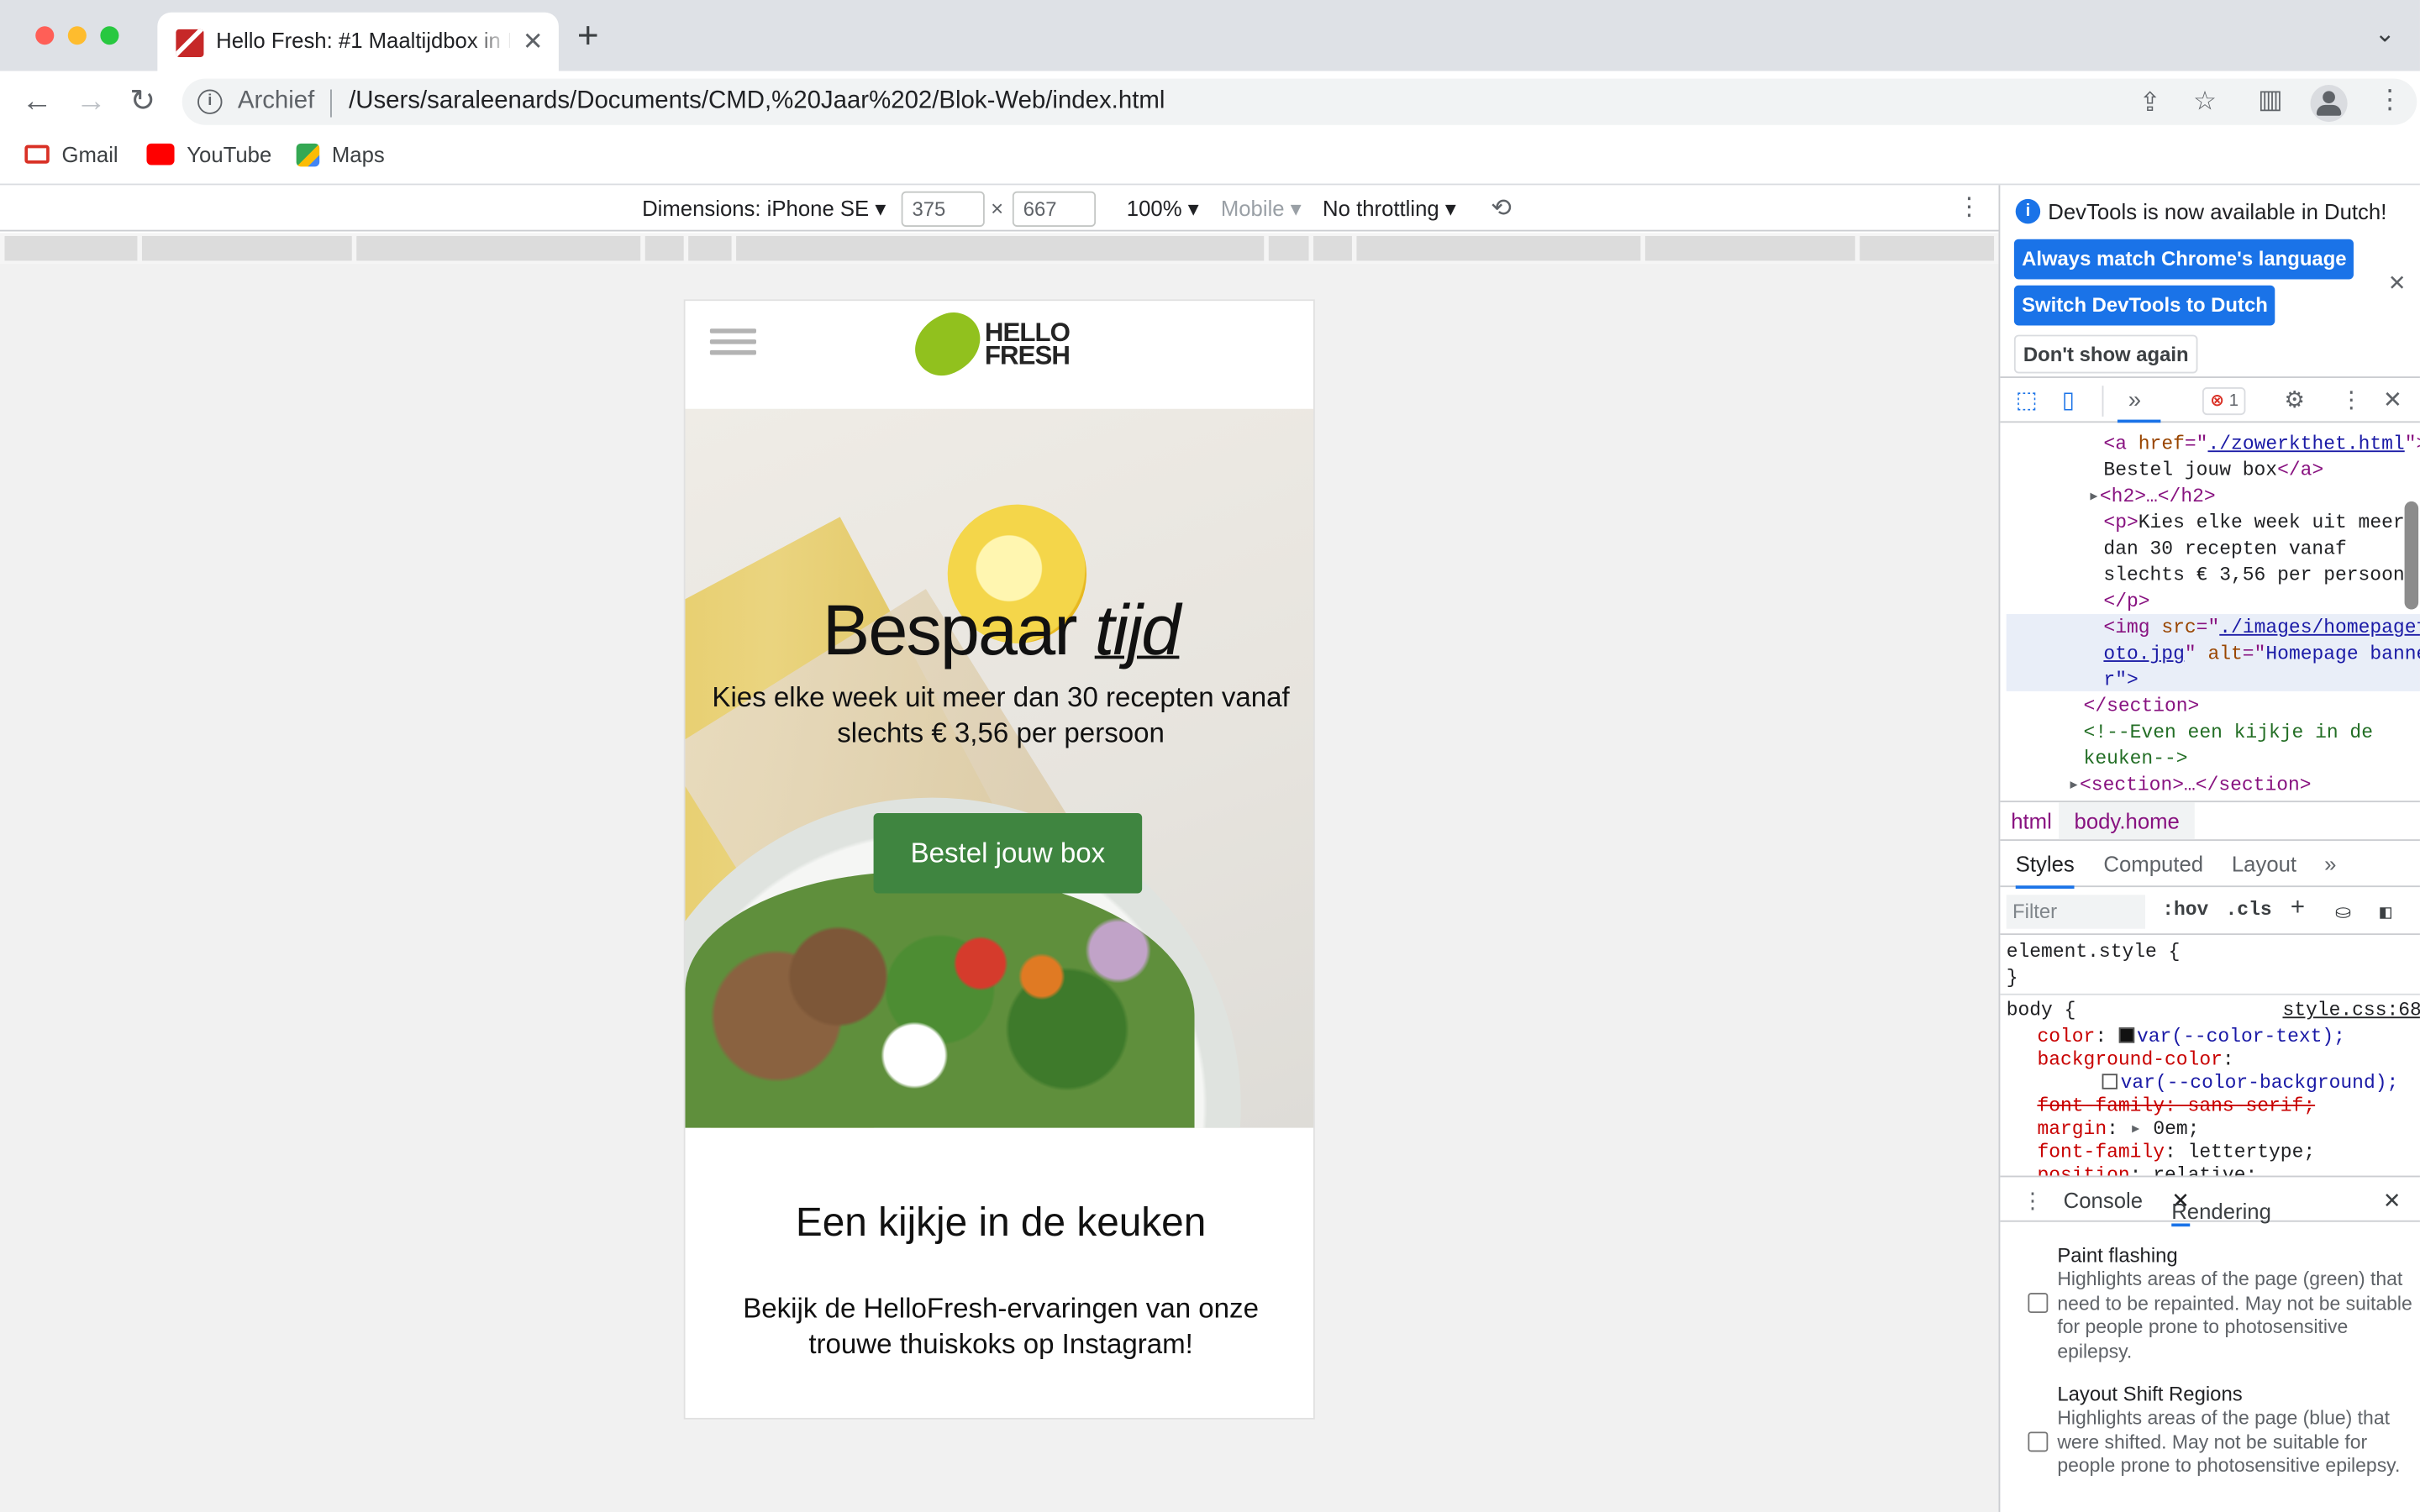 The image size is (2420, 1512). Describe the element at coordinates (109, 35) in the screenshot. I see `maximize-window-button` at that location.